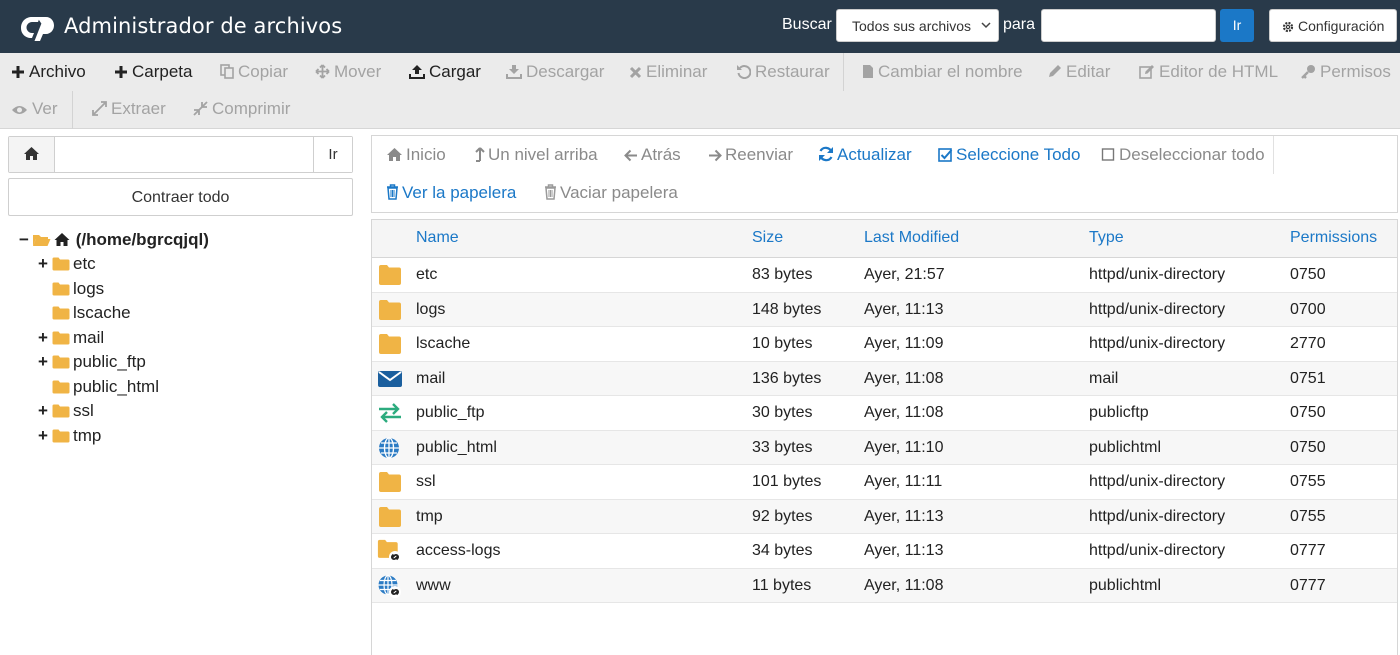 This screenshot has height=655, width=1400. What do you see at coordinates (904, 309) in the screenshot?
I see `file-modified: Ayer, 11:13` at bounding box center [904, 309].